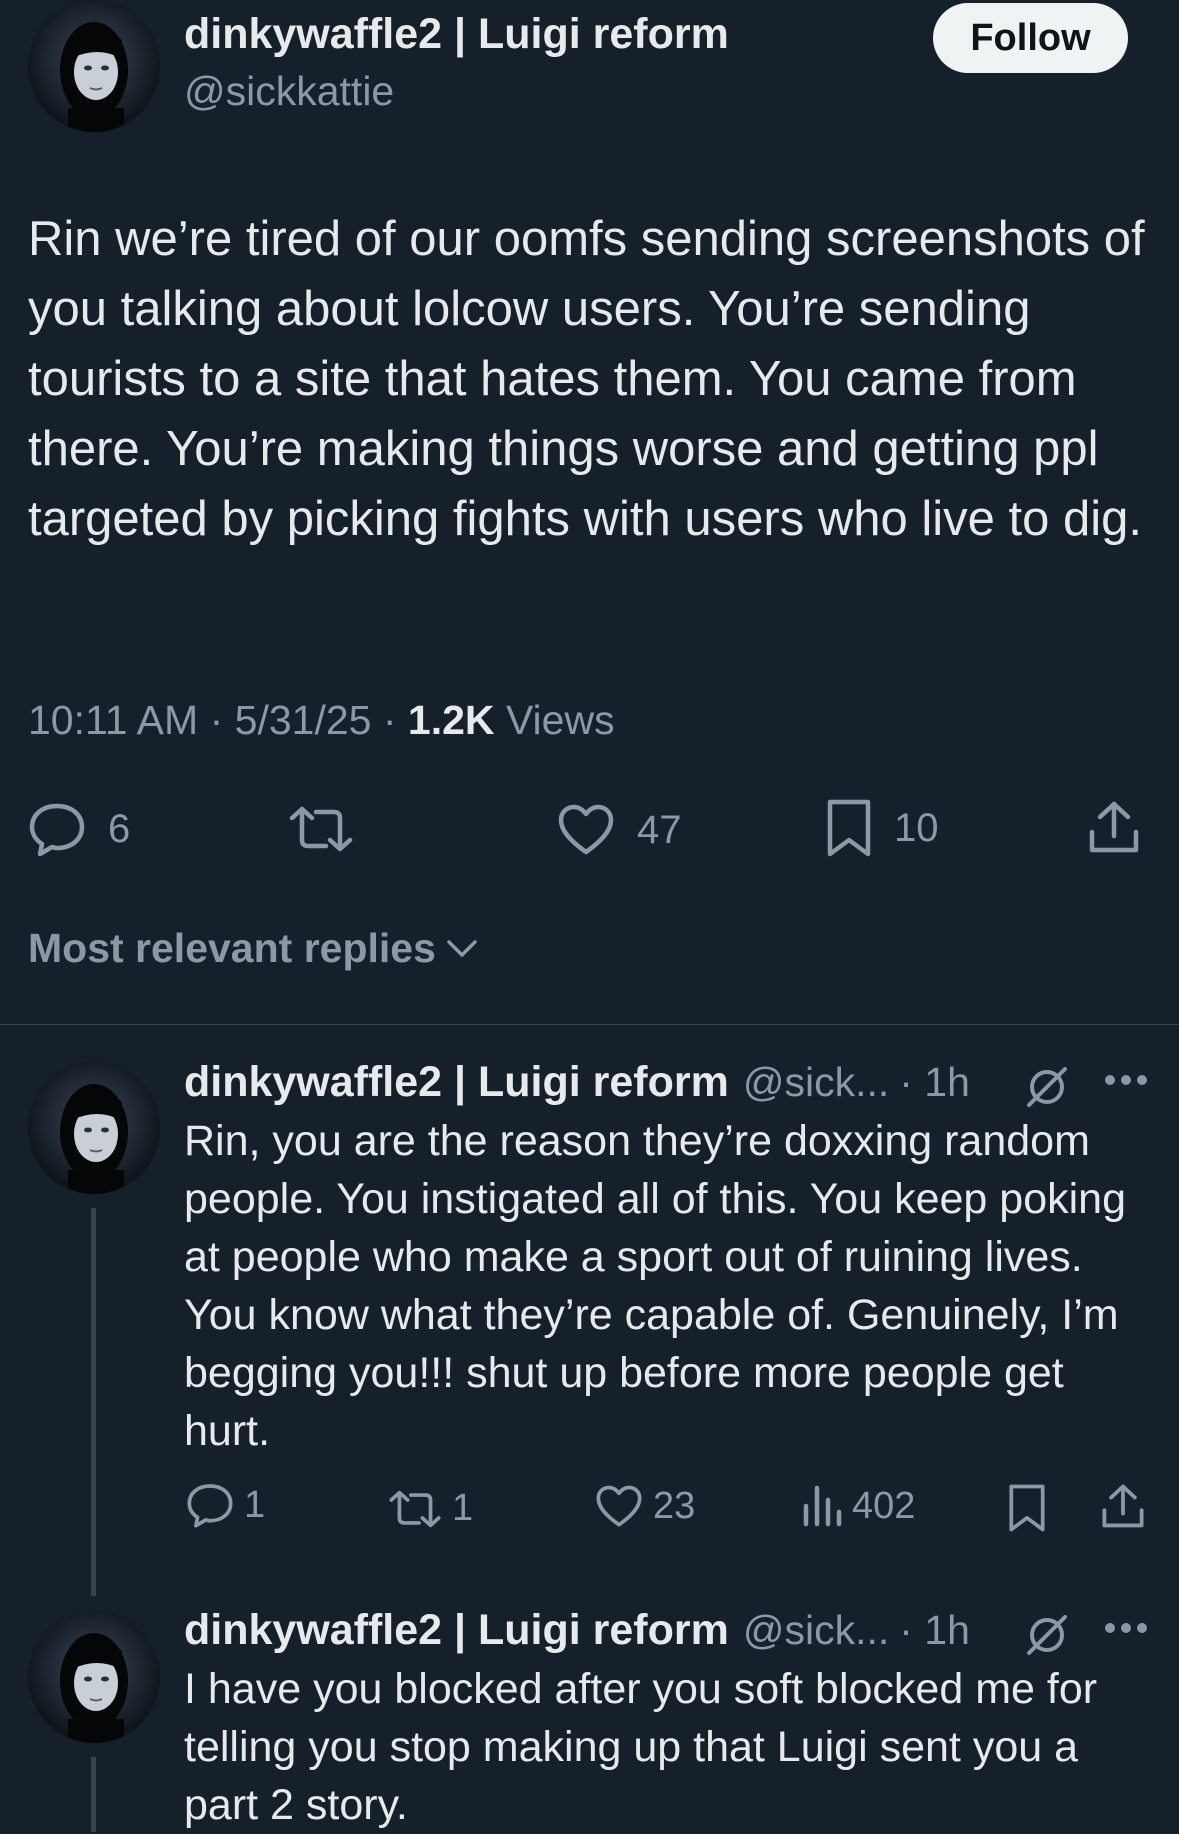 Image resolution: width=1179 pixels, height=1834 pixels. Describe the element at coordinates (619, 830) in the screenshot. I see `like-button: 47` at that location.